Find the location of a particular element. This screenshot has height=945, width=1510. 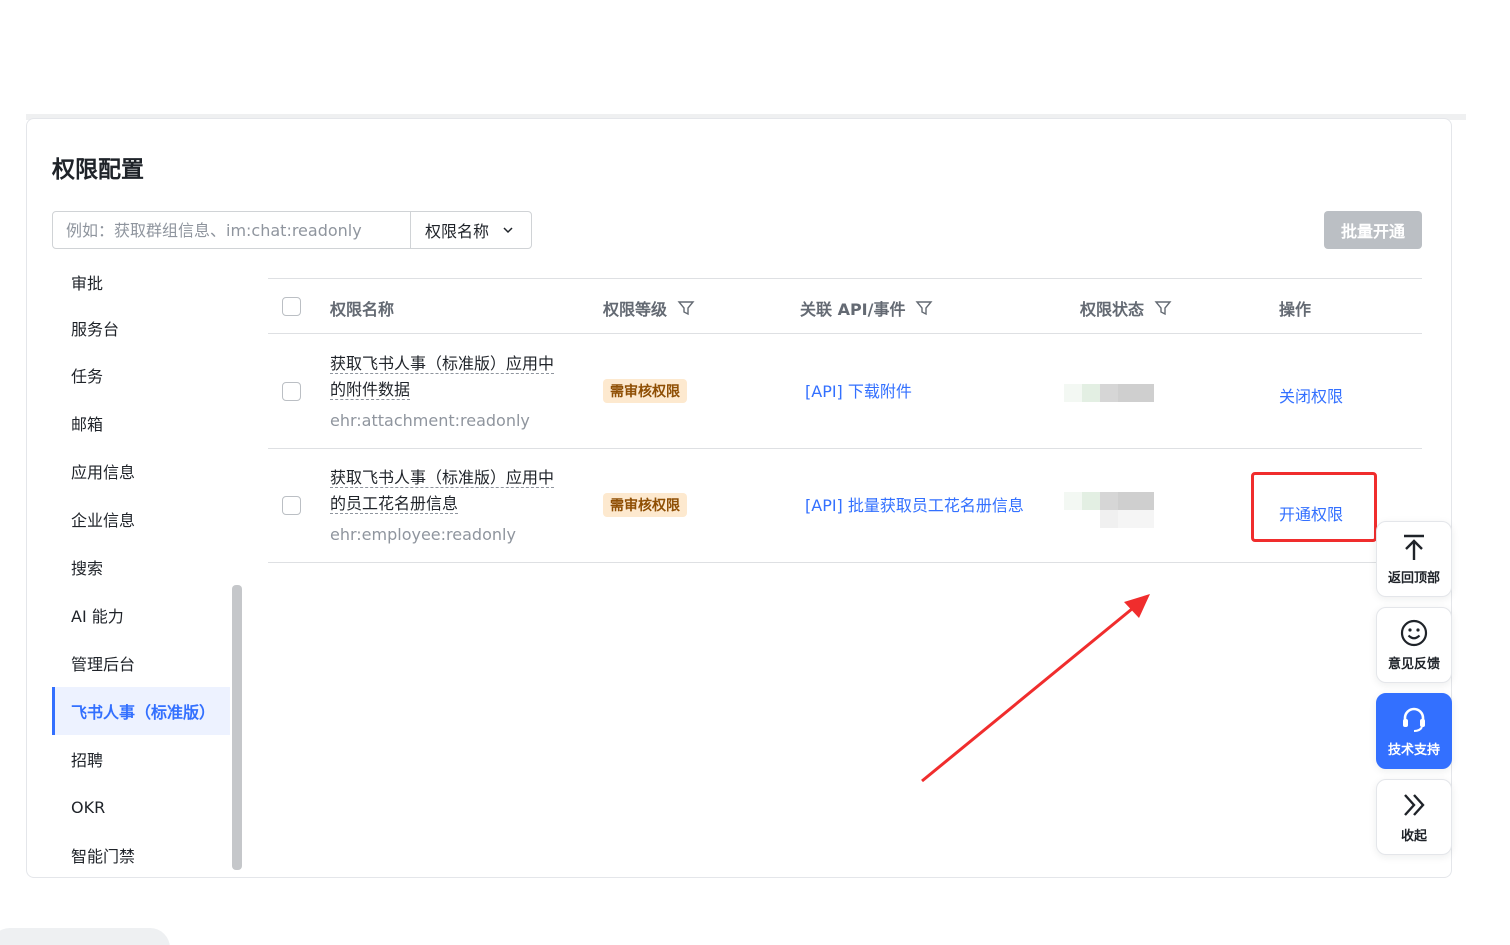

sidebar-item-search: 搜索 is located at coordinates (141, 567).